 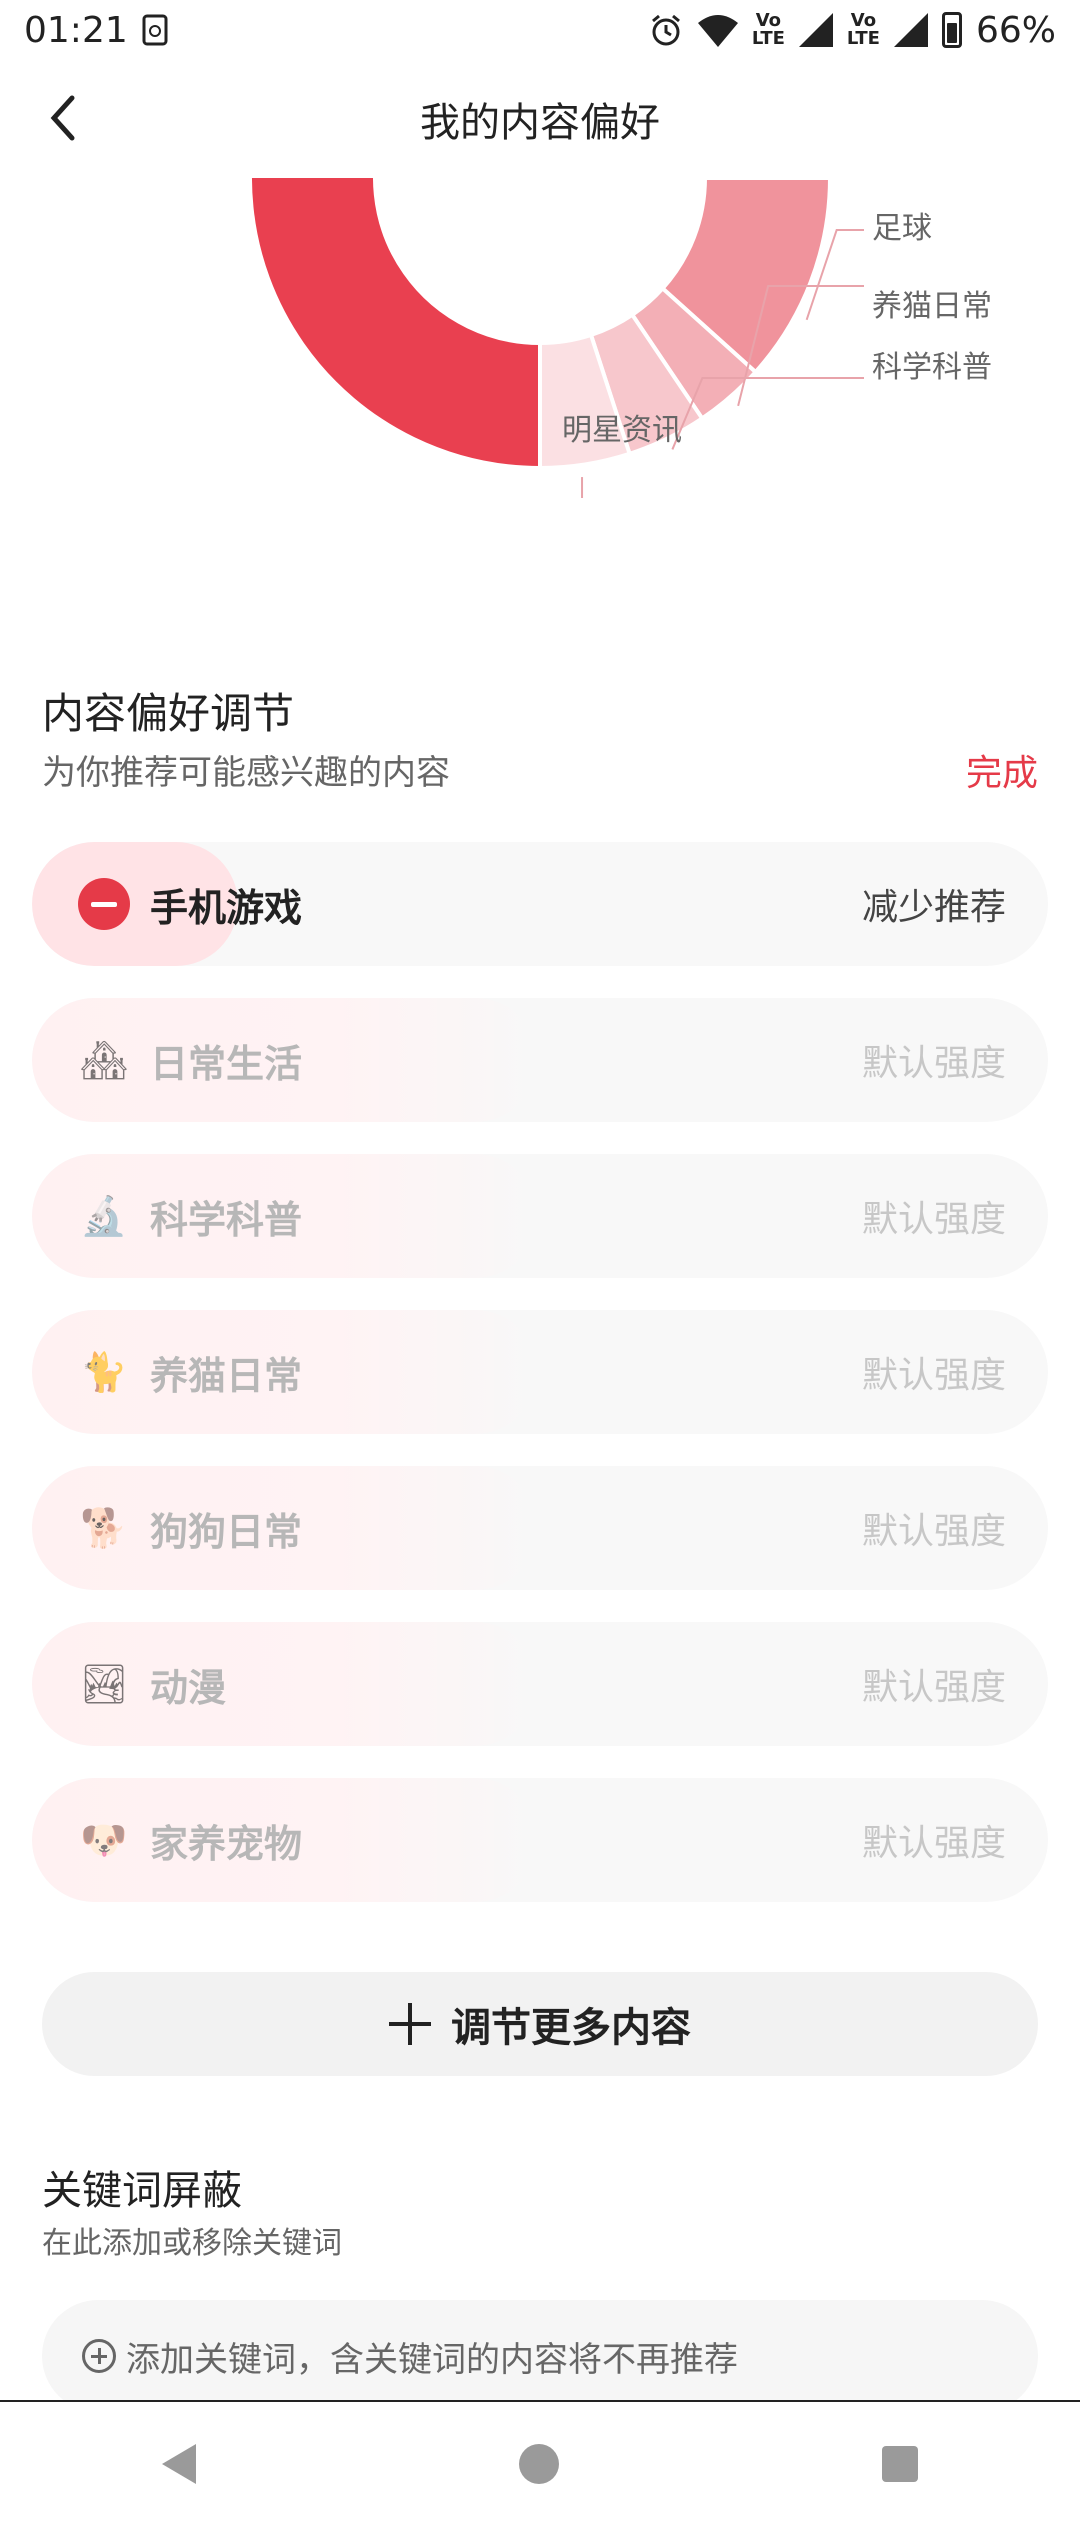 What do you see at coordinates (395, 324) in the screenshot?
I see `chart-slice` at bounding box center [395, 324].